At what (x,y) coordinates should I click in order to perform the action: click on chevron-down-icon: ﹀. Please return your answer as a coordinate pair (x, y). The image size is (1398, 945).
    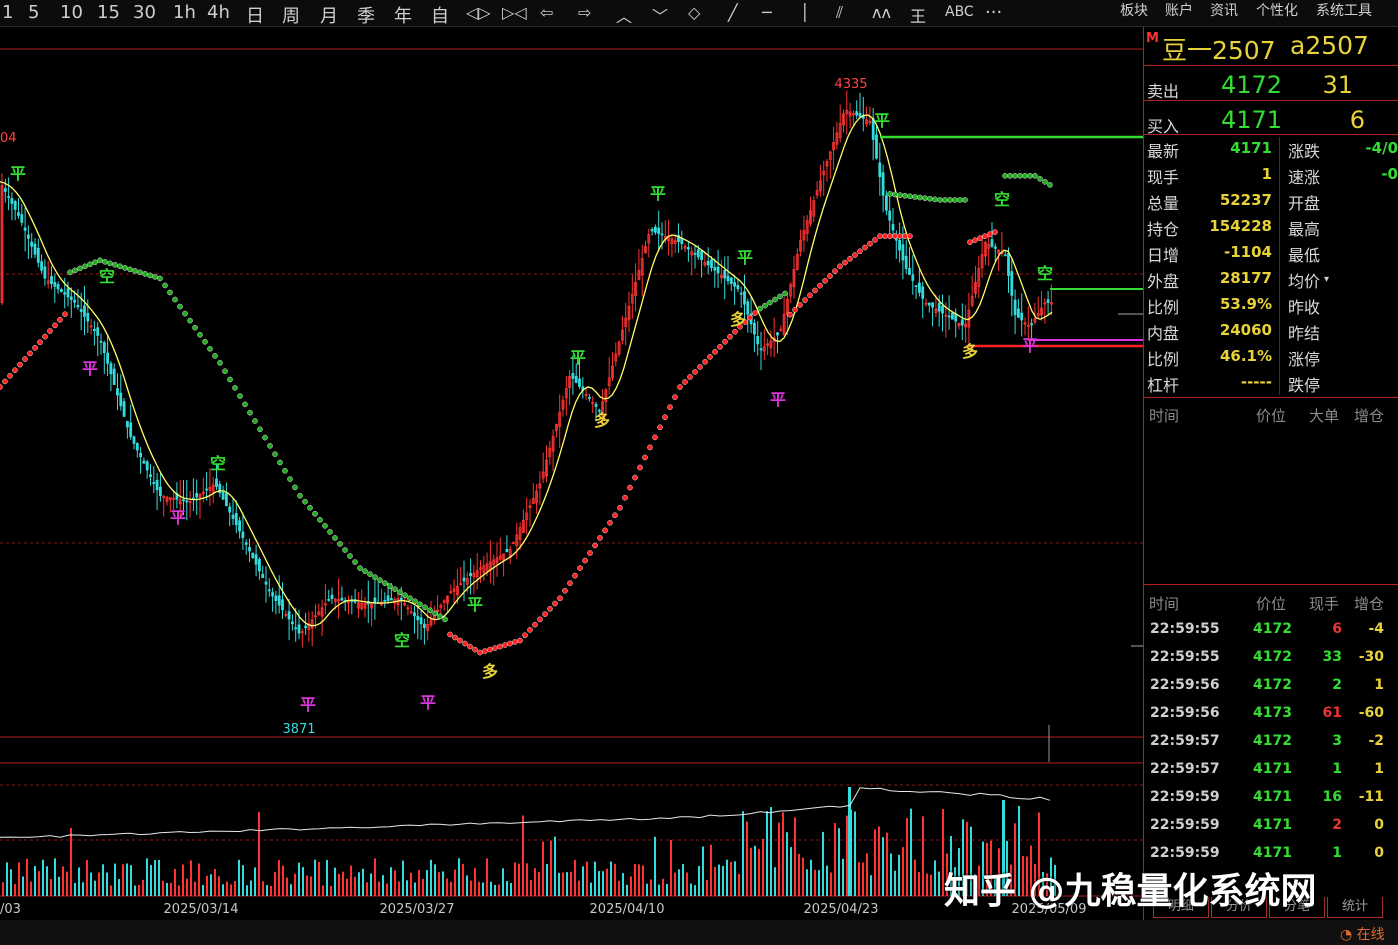
    Looking at the image, I should click on (660, 15).